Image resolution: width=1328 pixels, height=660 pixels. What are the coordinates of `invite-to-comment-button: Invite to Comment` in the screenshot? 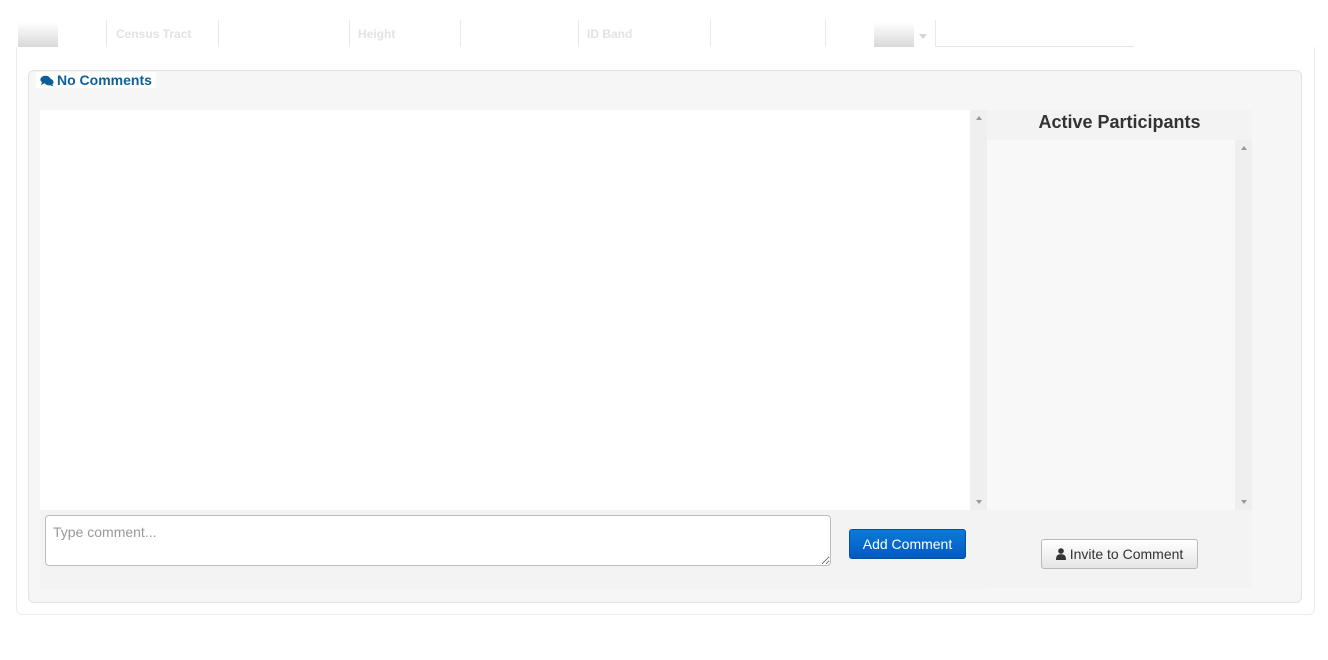 It's located at (1119, 554).